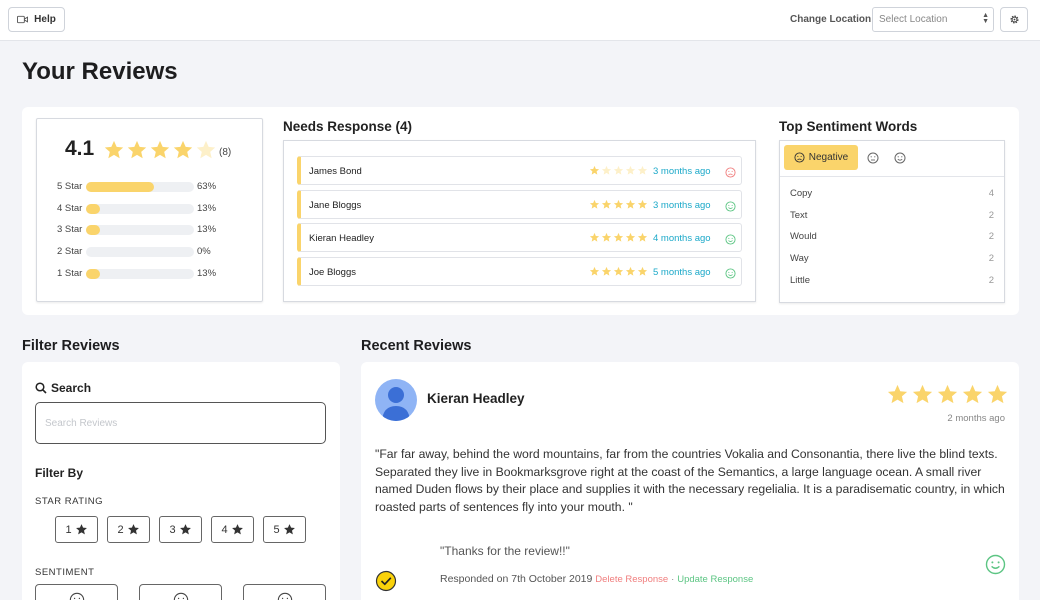 The image size is (1040, 600). Describe the element at coordinates (333, 272) in the screenshot. I see `reviewer-name: Joe Bloggs` at that location.